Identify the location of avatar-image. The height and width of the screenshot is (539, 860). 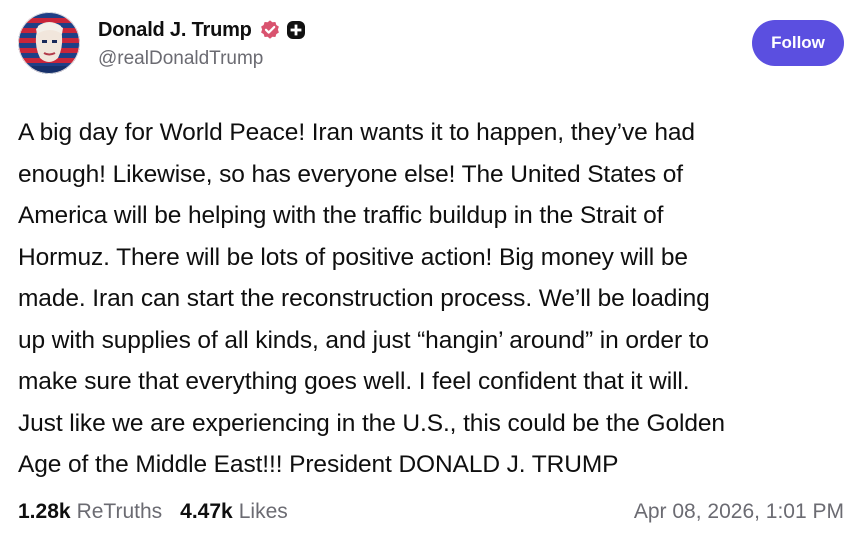
(49, 43).